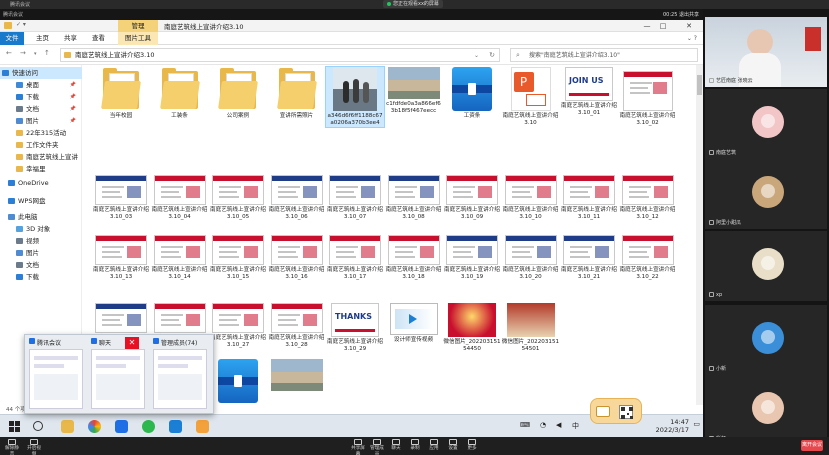 This screenshot has width=829, height=455. What do you see at coordinates (41, 133) in the screenshot?
I see `nav-item-5: 22年315活动` at bounding box center [41, 133].